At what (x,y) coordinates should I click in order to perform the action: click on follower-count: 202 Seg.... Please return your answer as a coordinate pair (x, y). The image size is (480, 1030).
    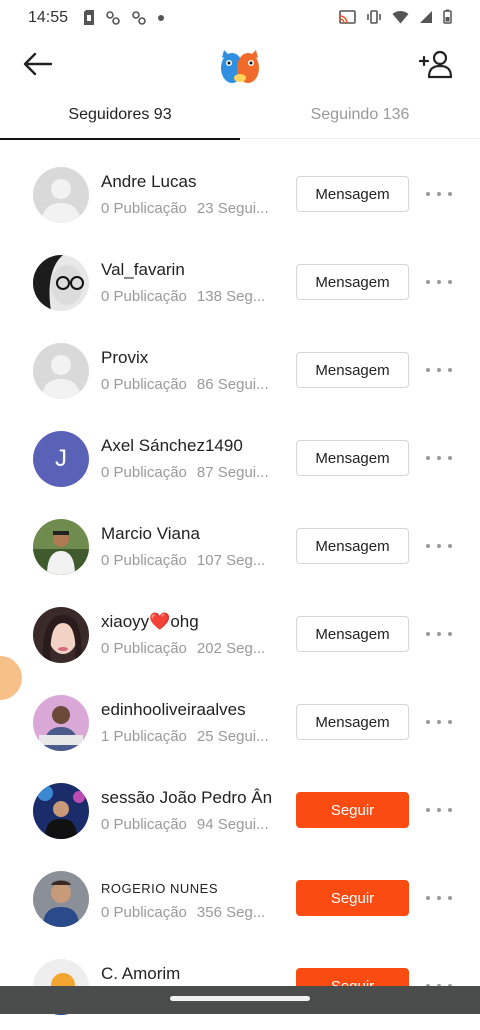
    Looking at the image, I should click on (231, 648).